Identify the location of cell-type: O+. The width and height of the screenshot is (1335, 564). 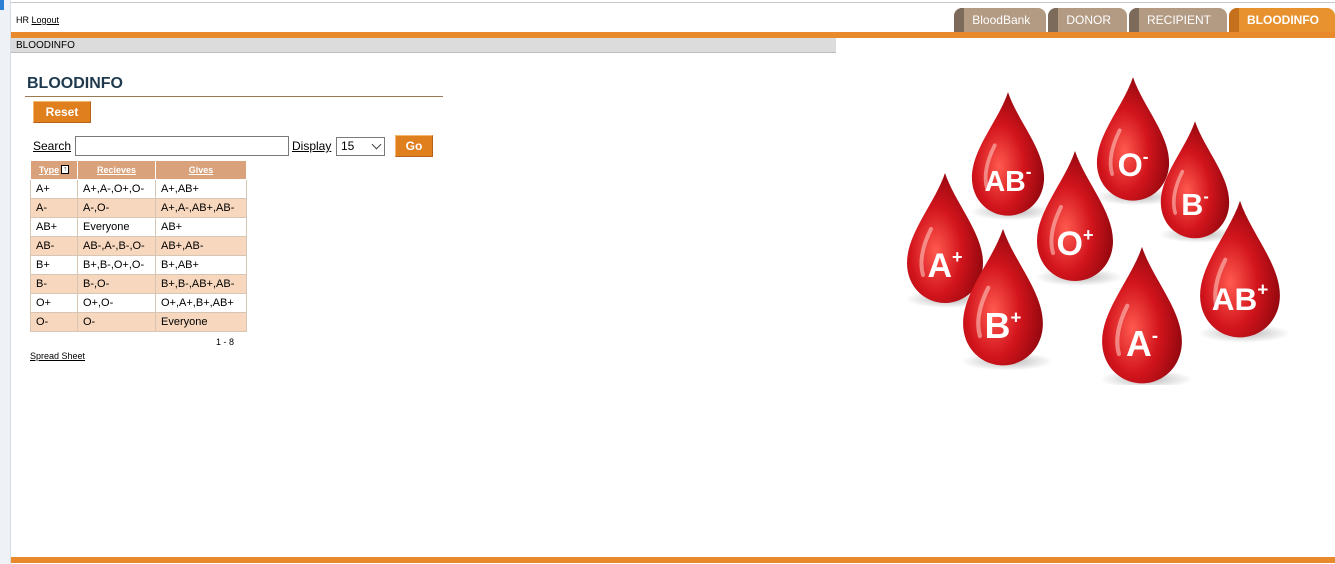
(54, 303).